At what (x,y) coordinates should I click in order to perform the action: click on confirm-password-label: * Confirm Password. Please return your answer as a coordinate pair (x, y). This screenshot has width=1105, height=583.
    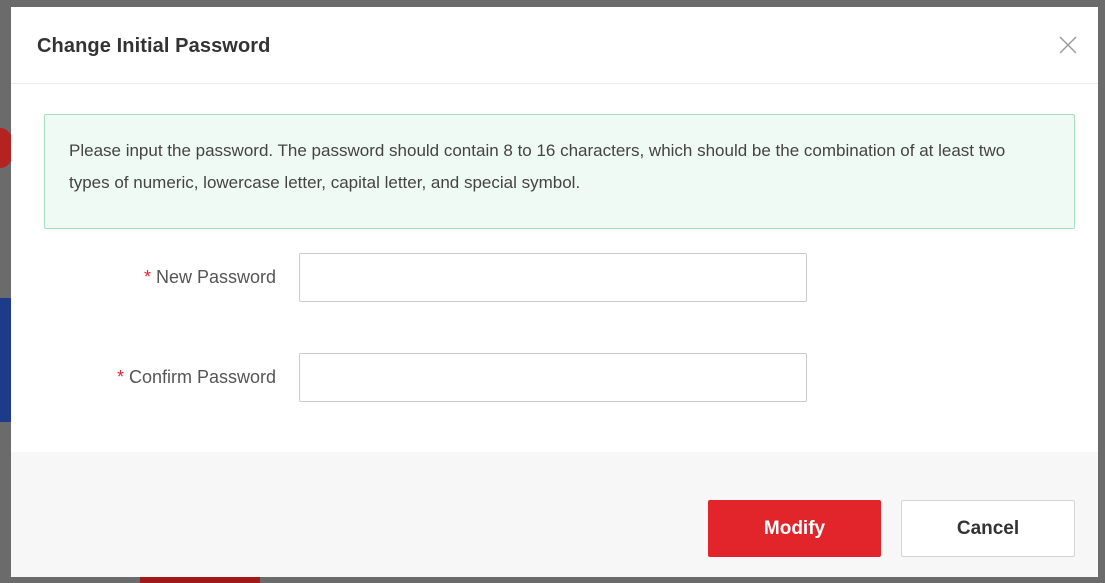
    Looking at the image, I should click on (196, 377).